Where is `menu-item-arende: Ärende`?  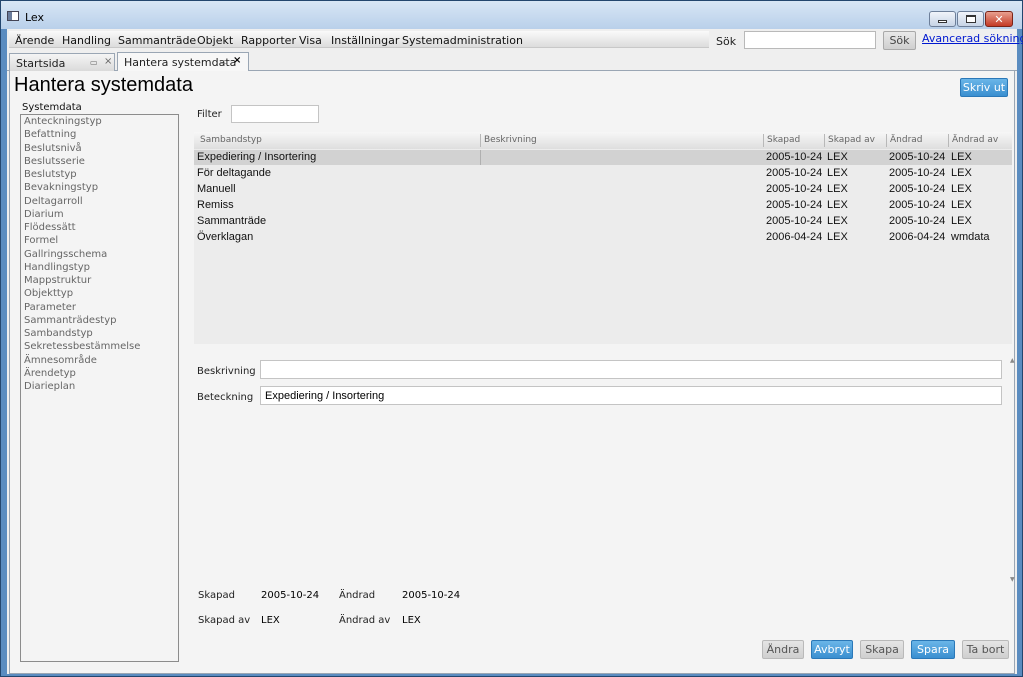
menu-item-arende: Ärende is located at coordinates (34, 40).